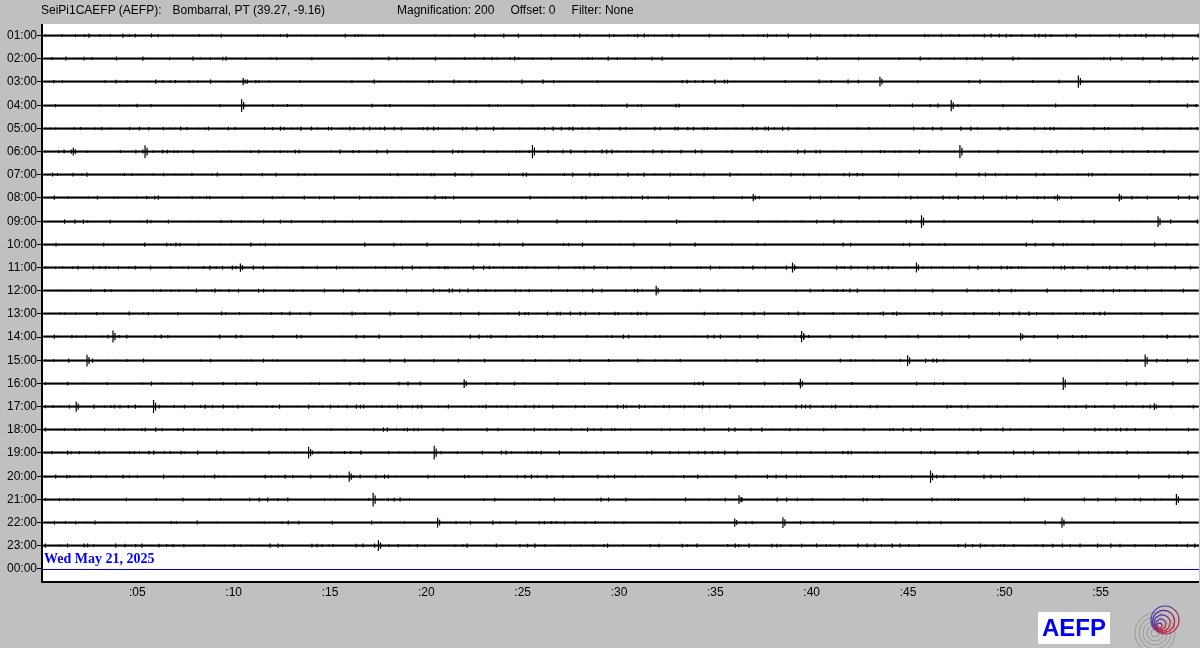 The height and width of the screenshot is (648, 1200). Describe the element at coordinates (21, 82) in the screenshot. I see `hour-label: 03:00` at that location.